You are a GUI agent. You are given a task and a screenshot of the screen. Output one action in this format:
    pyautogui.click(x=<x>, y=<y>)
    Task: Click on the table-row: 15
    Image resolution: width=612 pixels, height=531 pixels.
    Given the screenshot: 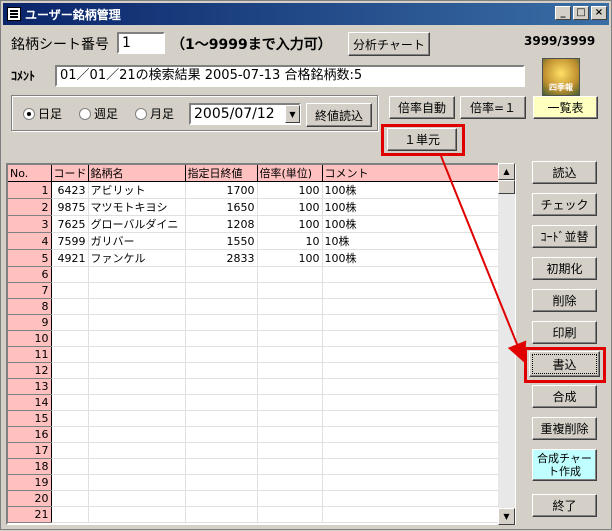 What is the action you would take?
    pyautogui.click(x=253, y=418)
    